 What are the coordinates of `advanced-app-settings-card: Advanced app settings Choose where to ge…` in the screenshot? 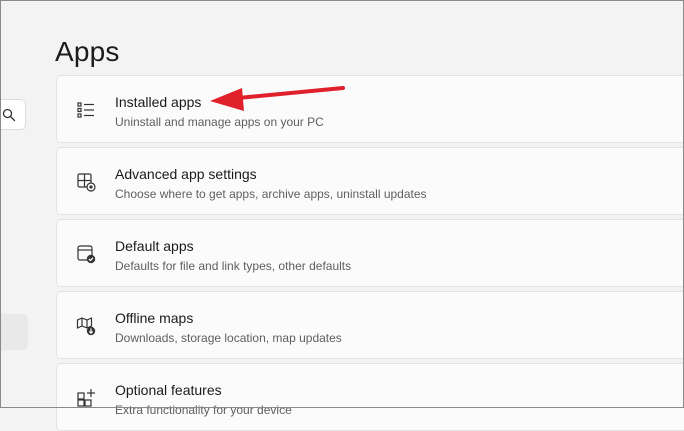 It's located at (370, 181).